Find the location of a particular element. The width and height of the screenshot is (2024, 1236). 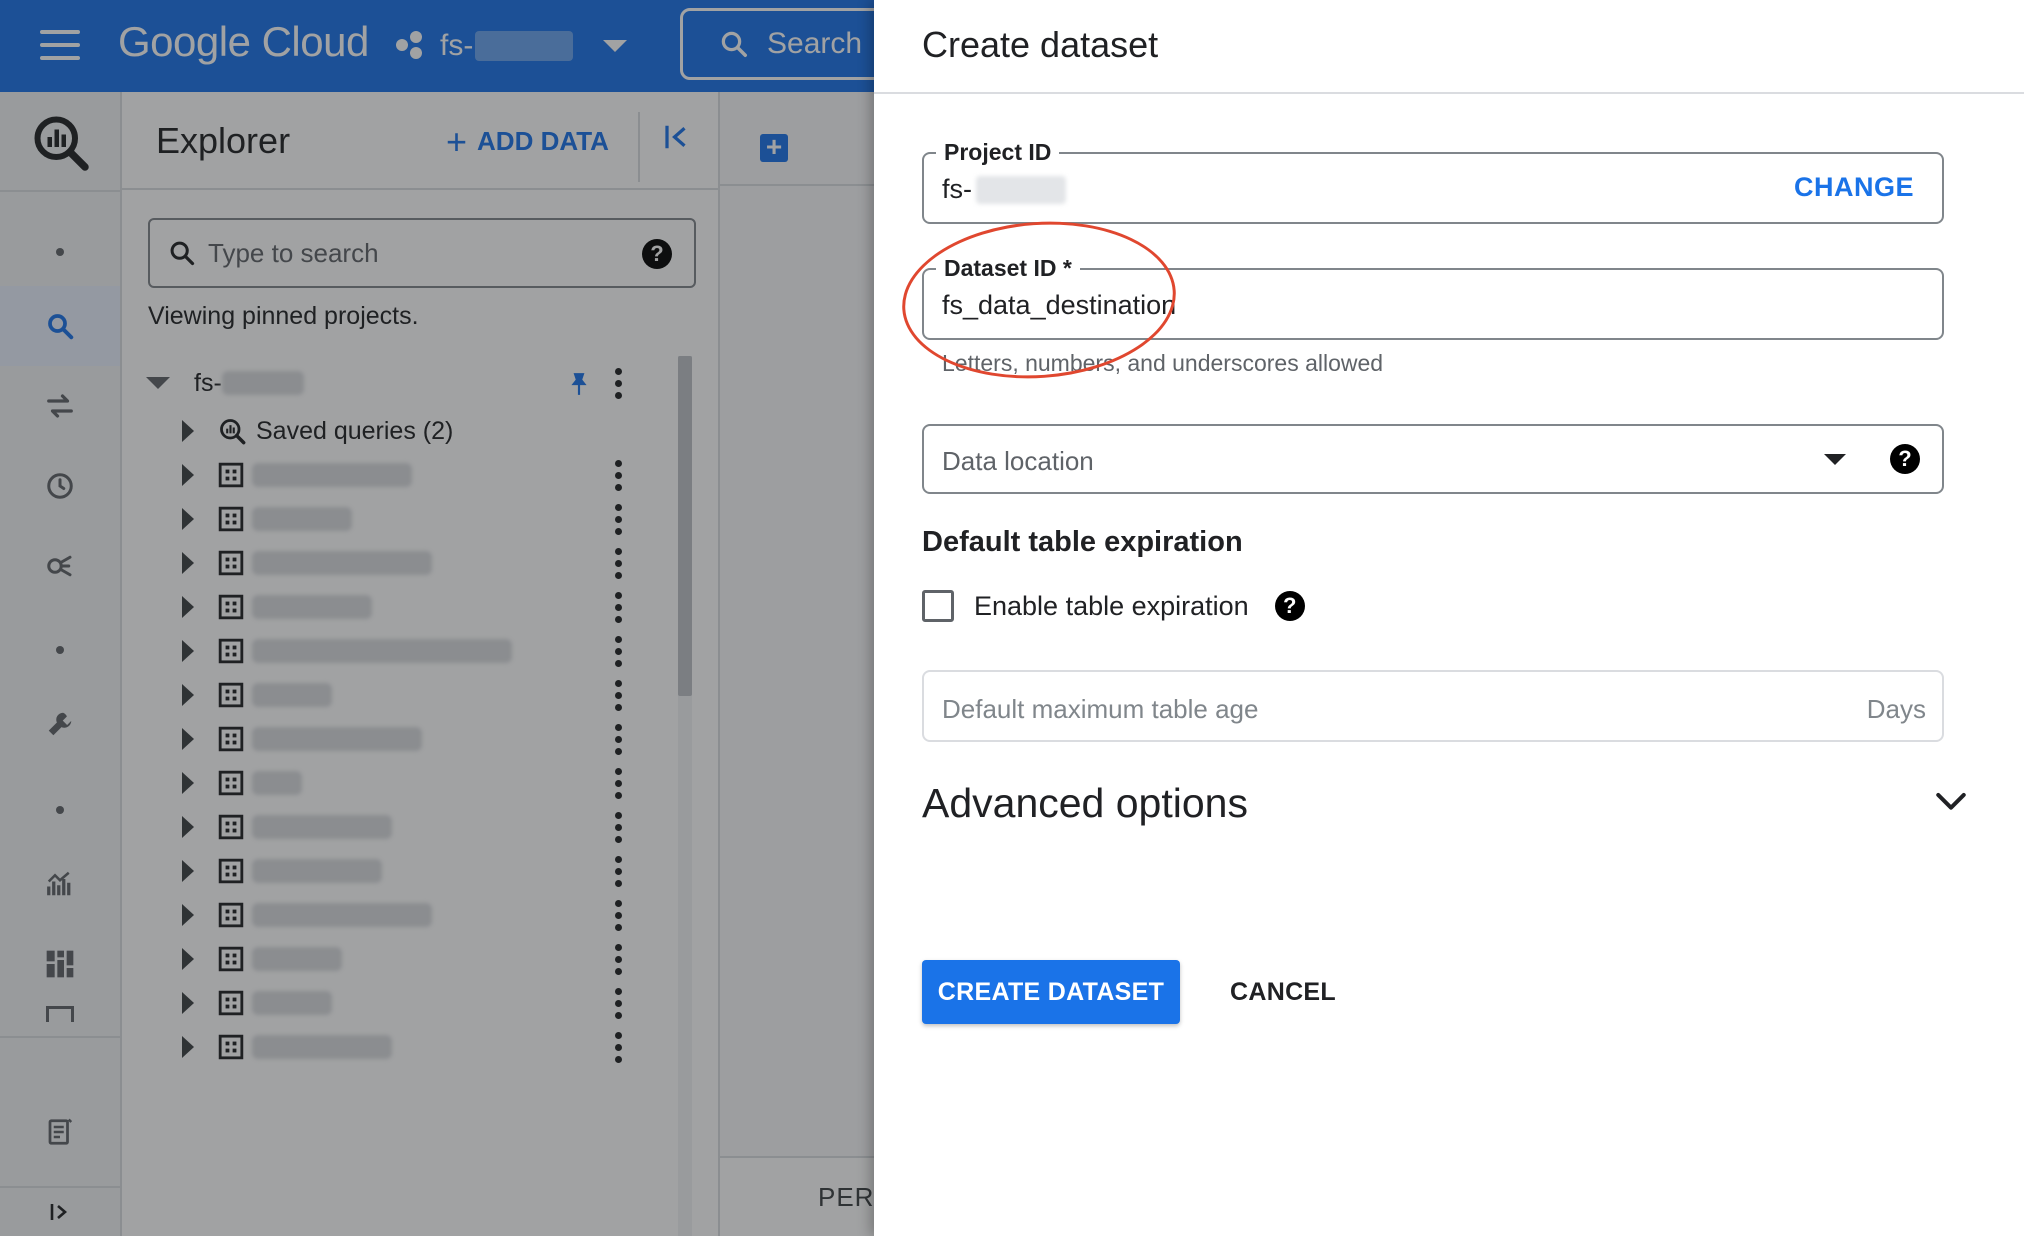

create-dataset-button: CREATE DATASET is located at coordinates (1051, 992).